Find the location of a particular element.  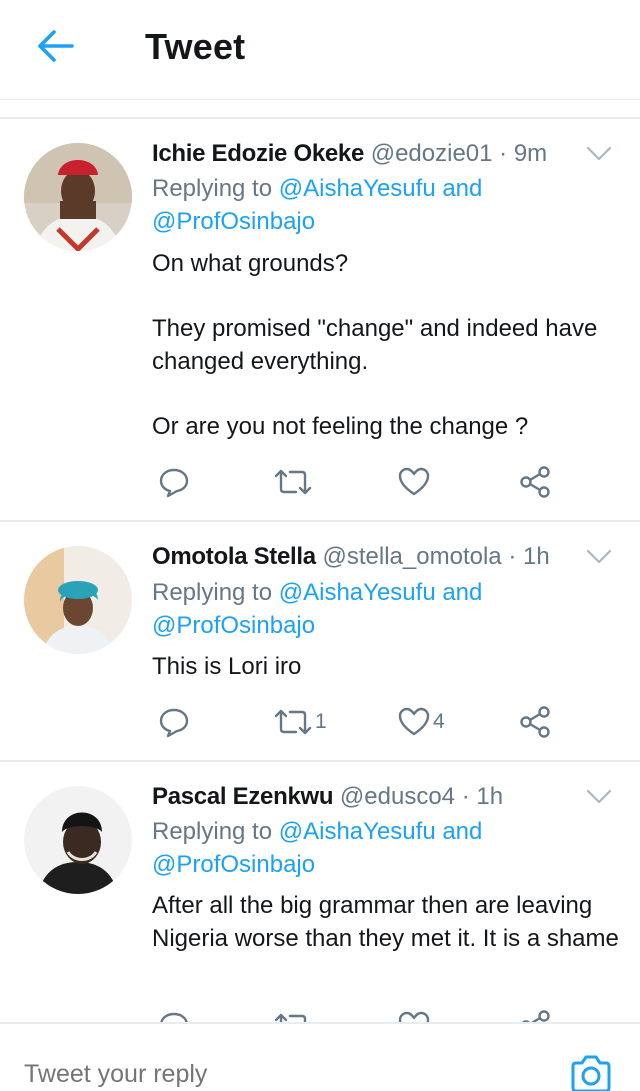

tweet-paragraph: Or are you not feeling the change ? is located at coordinates (340, 426).